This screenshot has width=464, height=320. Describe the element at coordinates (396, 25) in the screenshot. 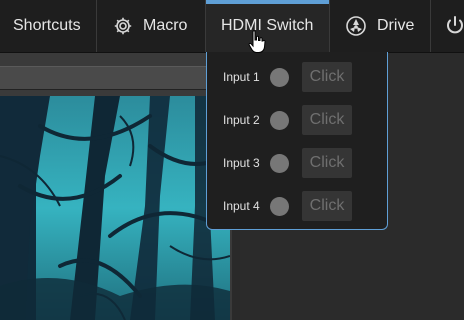

I see `drive-label: Drive` at that location.